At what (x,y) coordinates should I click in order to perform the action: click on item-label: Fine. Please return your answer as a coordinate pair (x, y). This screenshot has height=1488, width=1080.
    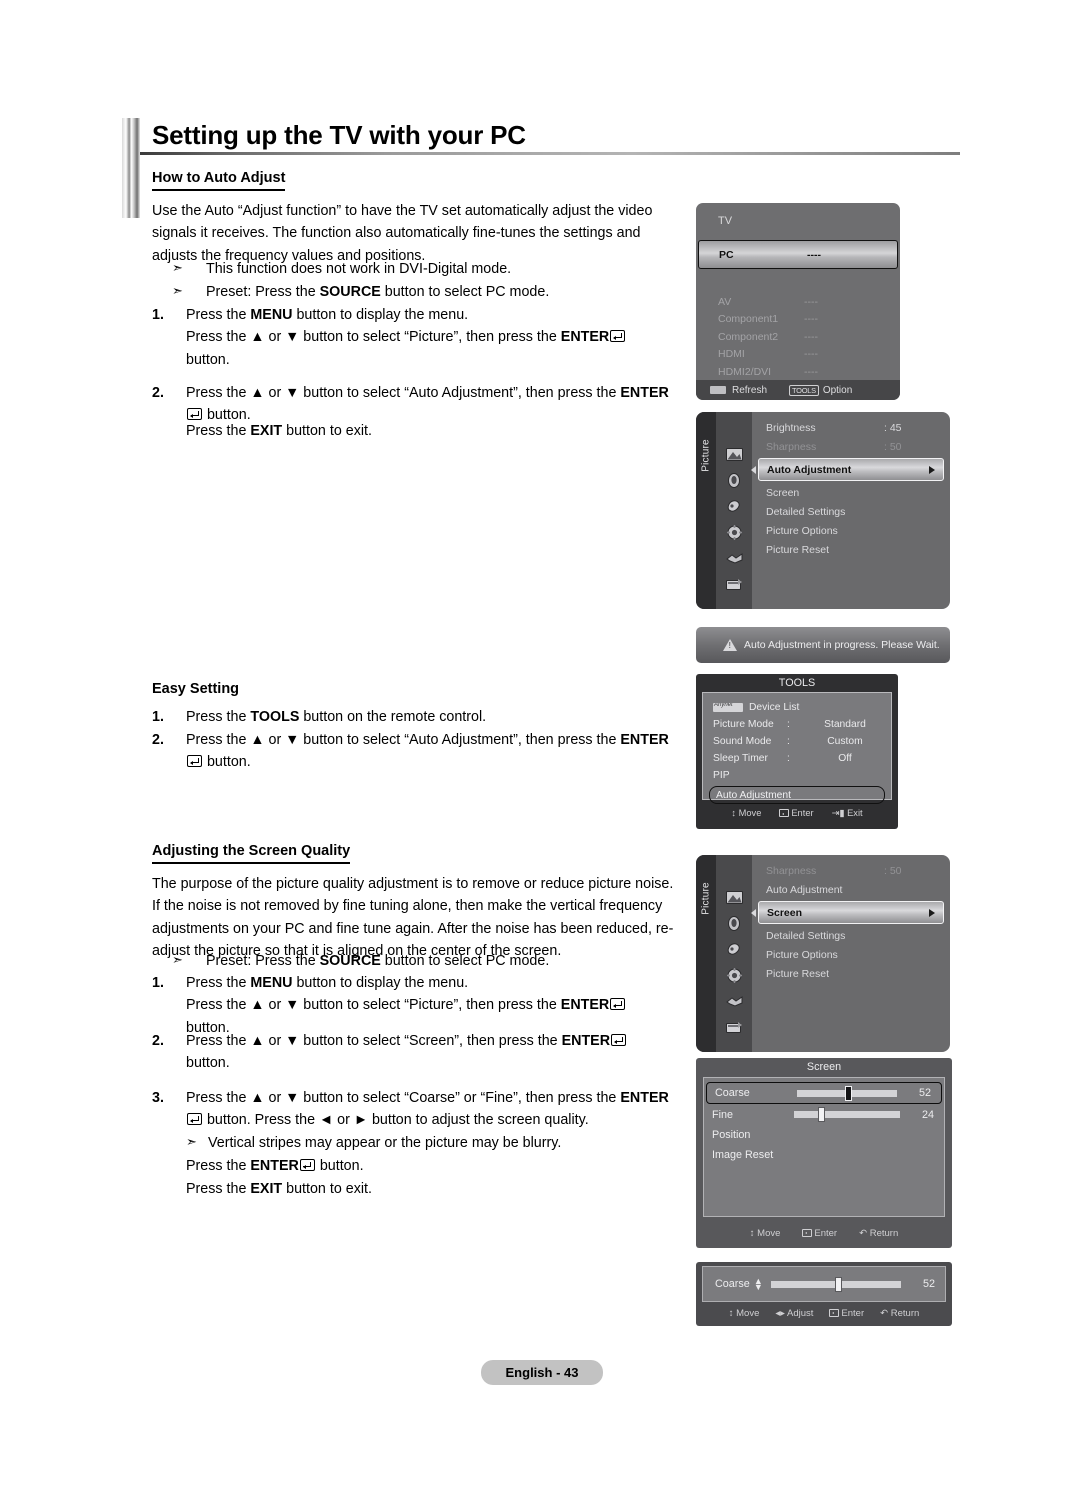
    Looking at the image, I should click on (723, 1114).